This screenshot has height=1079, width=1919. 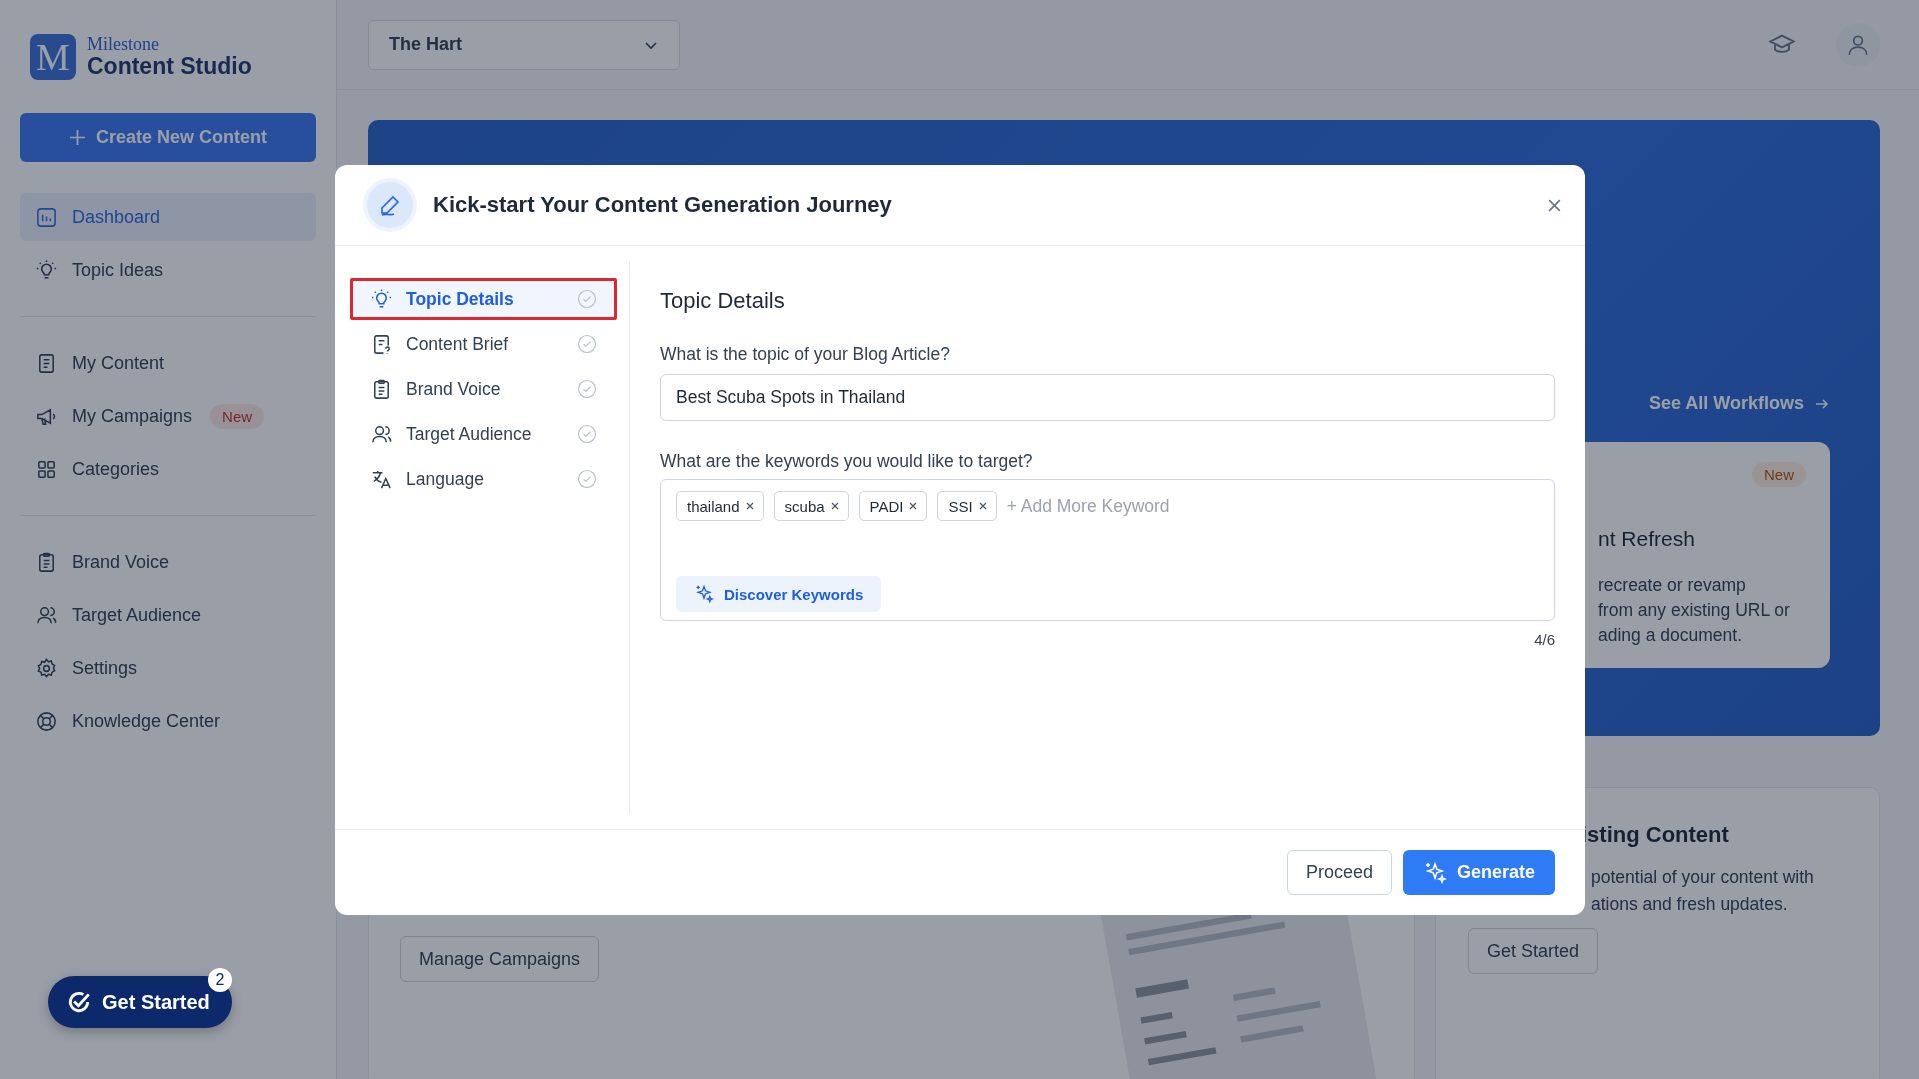 What do you see at coordinates (1533, 951) in the screenshot?
I see `get-started-button: Get Started` at bounding box center [1533, 951].